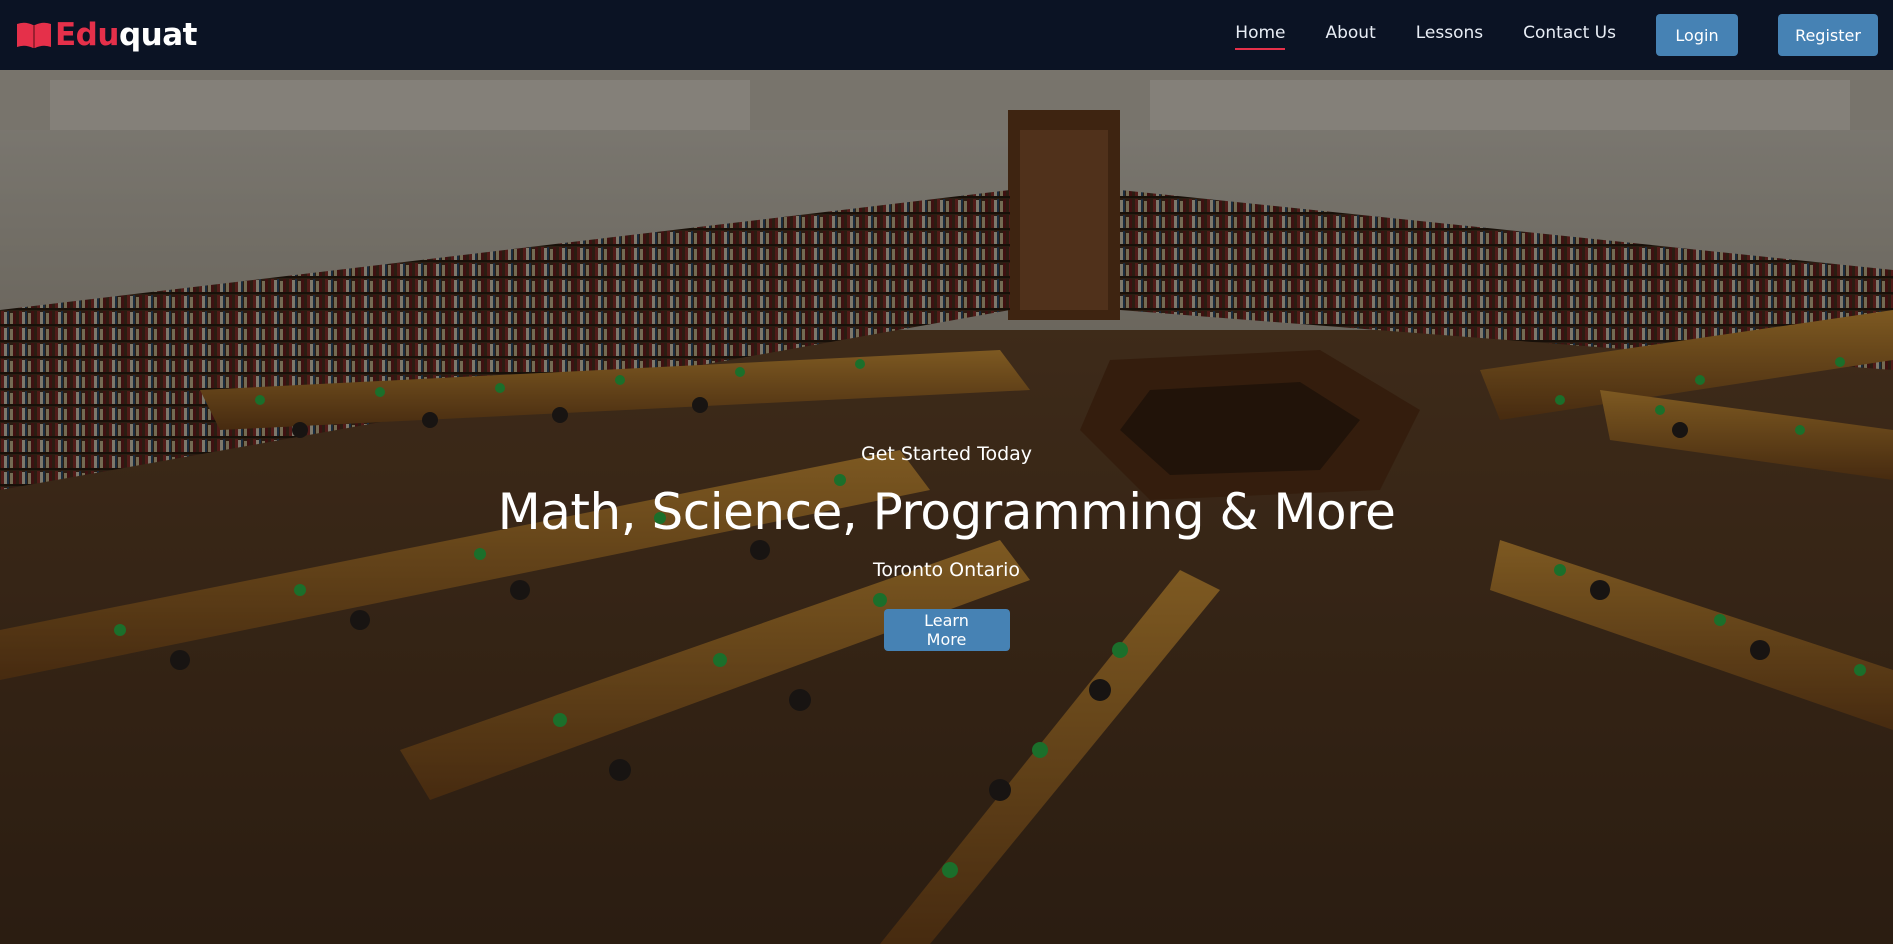 The width and height of the screenshot is (1893, 944). What do you see at coordinates (946, 570) in the screenshot?
I see `hero-location: Toronto Ontario` at bounding box center [946, 570].